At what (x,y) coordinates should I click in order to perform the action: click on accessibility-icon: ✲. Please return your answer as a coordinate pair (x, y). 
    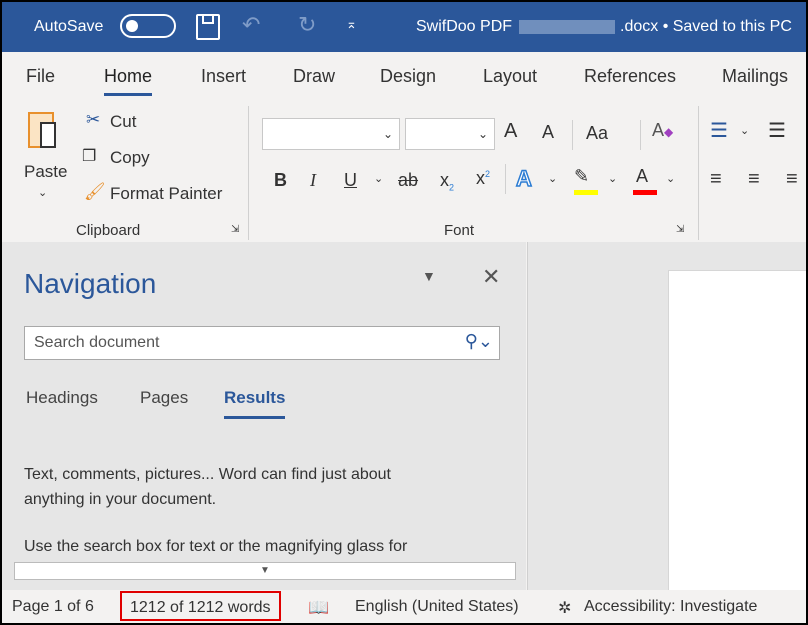
    Looking at the image, I should click on (565, 608).